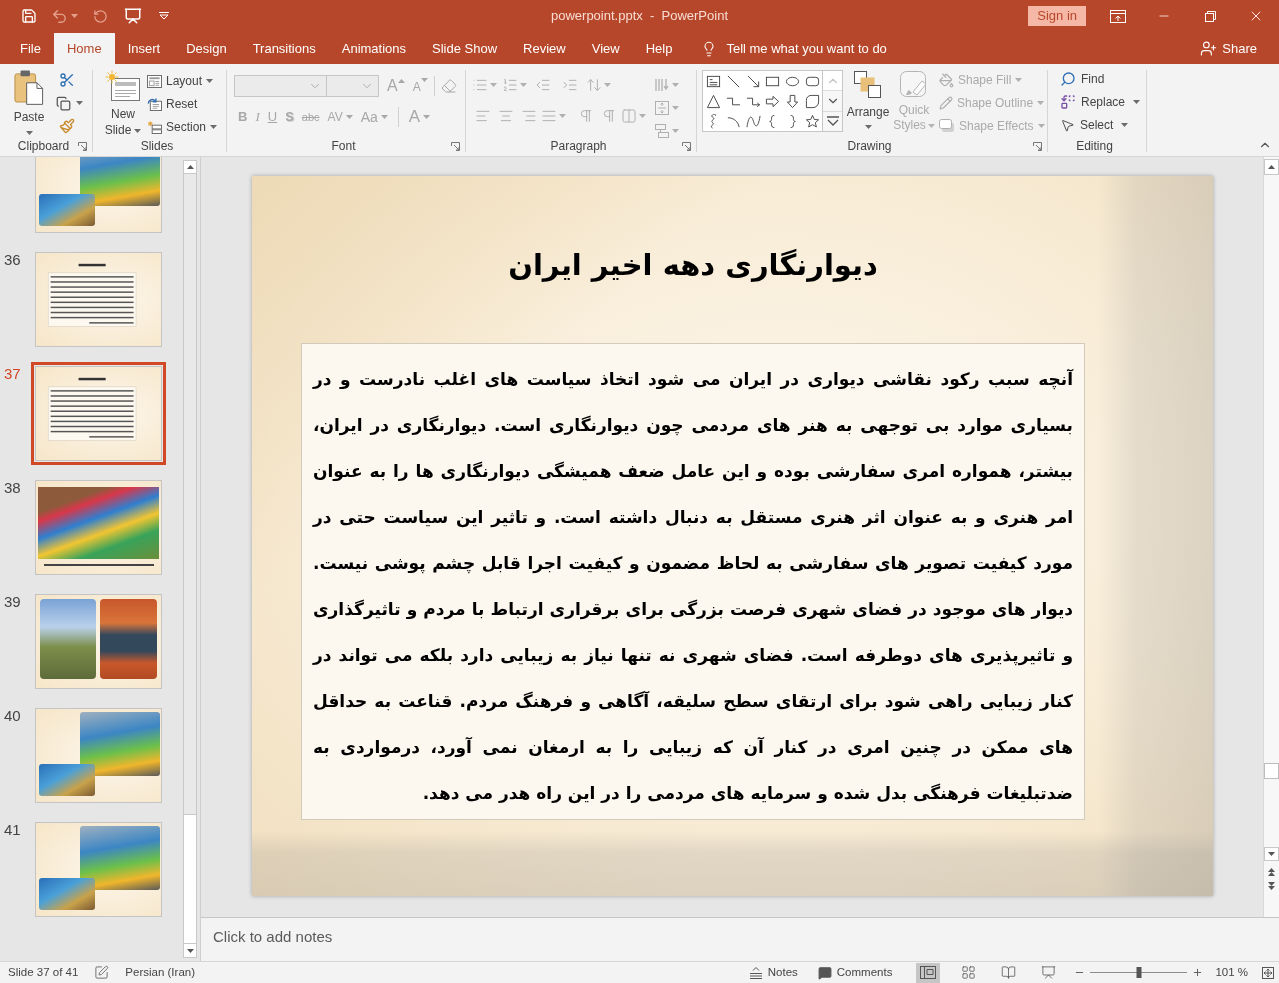 This screenshot has height=983, width=1279. What do you see at coordinates (64, 16) in the screenshot?
I see `undo-button` at bounding box center [64, 16].